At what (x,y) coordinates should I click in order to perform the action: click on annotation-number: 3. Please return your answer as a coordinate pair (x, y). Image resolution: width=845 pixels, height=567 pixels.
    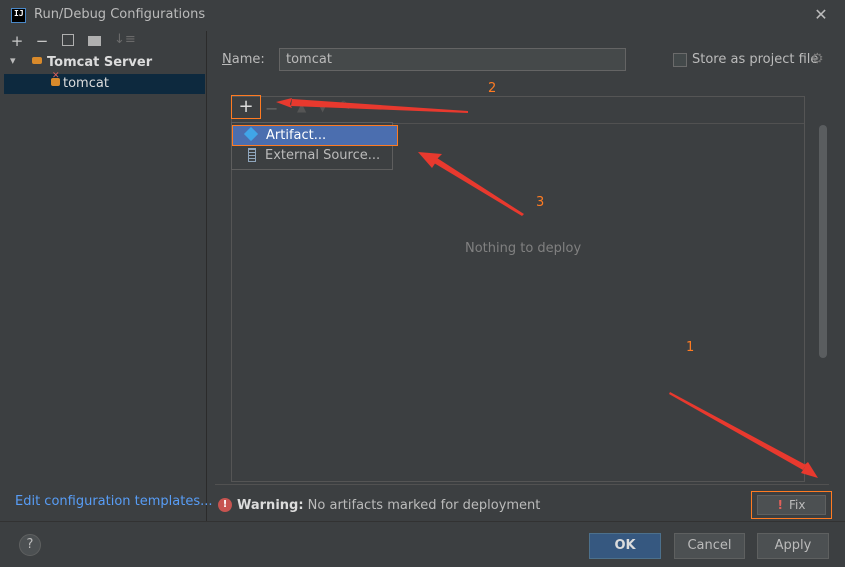
    Looking at the image, I should click on (540, 202).